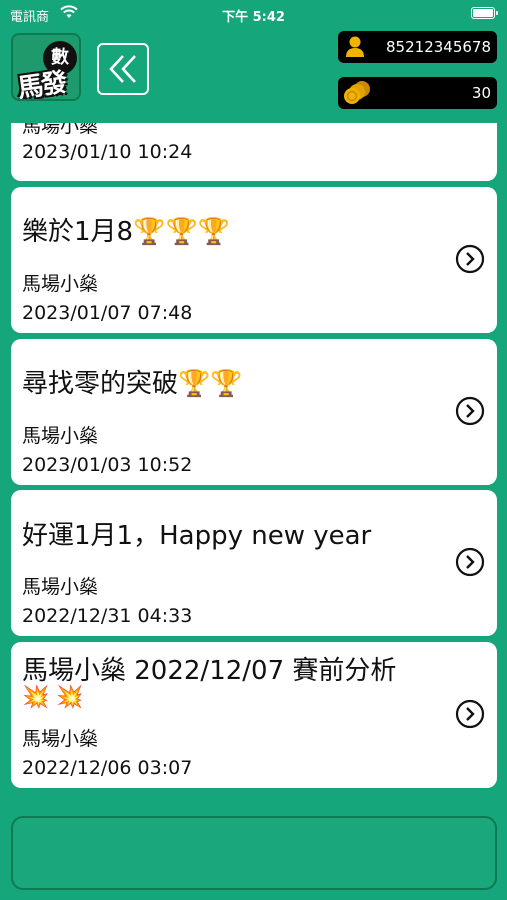  What do you see at coordinates (107, 616) in the screenshot?
I see `post-date: 2022/12/31 04:33` at bounding box center [107, 616].